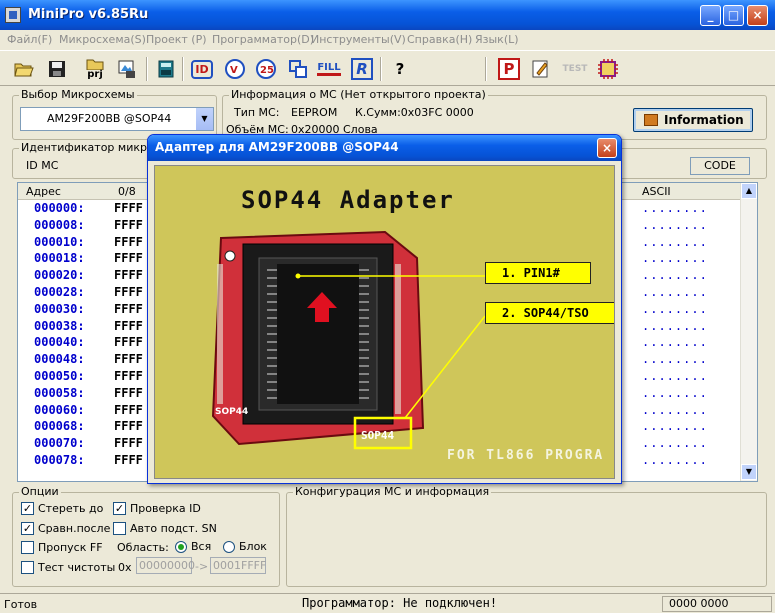 This screenshot has width=775, height=613. Describe the element at coordinates (59, 443) in the screenshot. I see `hex-addr: 000070:` at that location.